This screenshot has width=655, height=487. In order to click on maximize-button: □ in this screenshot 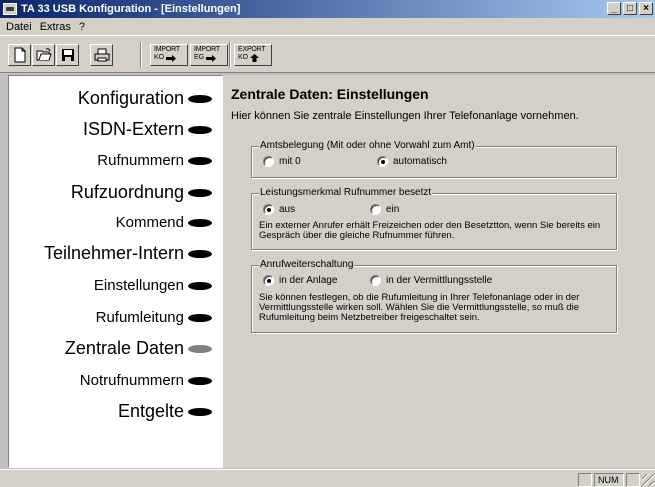, I will do `click(630, 8)`.